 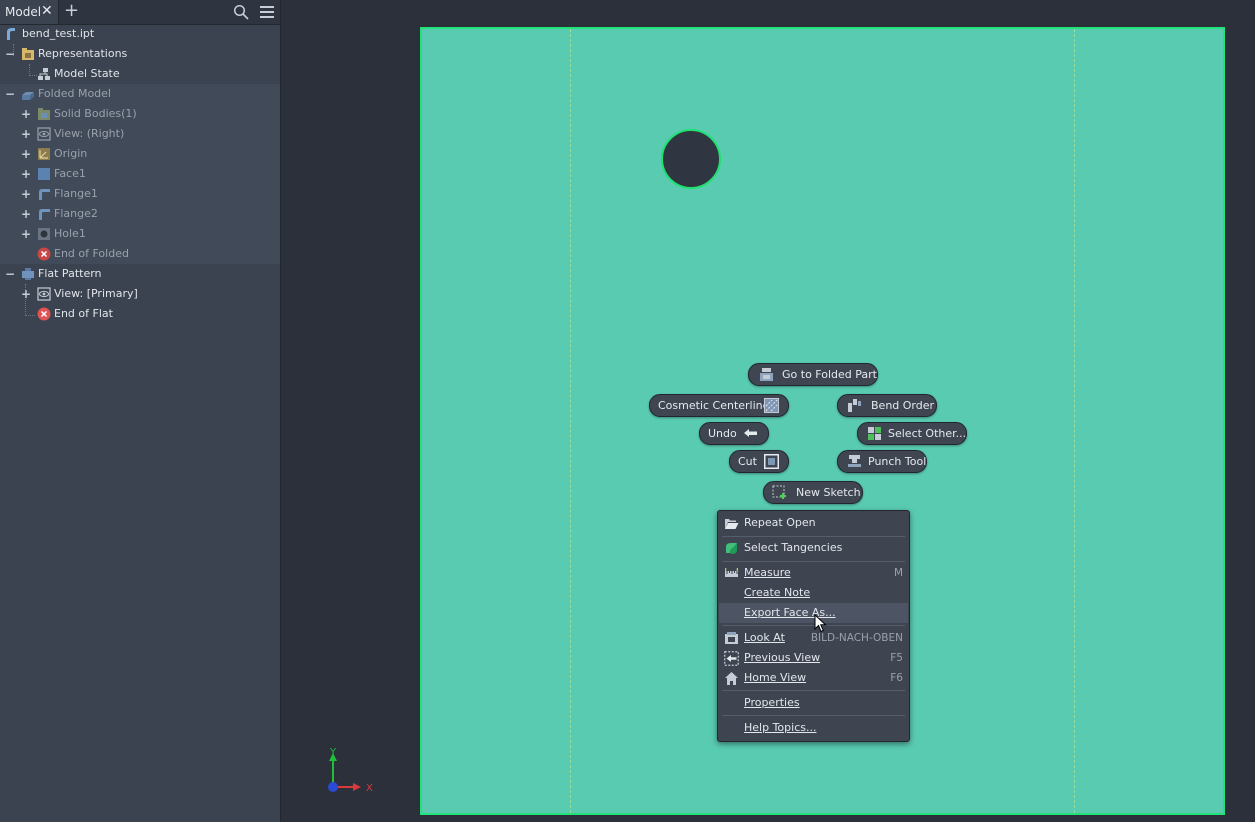 I want to click on tree-item-label: Folded Model, so click(x=74, y=93).